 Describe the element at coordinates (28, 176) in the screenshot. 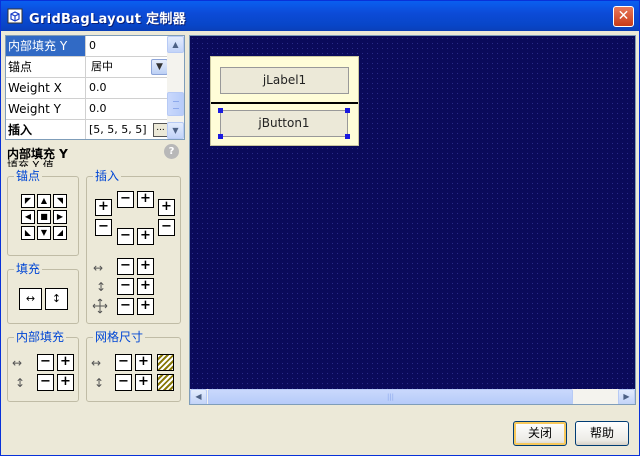

I see `anchor-group-label: 锚点` at that location.